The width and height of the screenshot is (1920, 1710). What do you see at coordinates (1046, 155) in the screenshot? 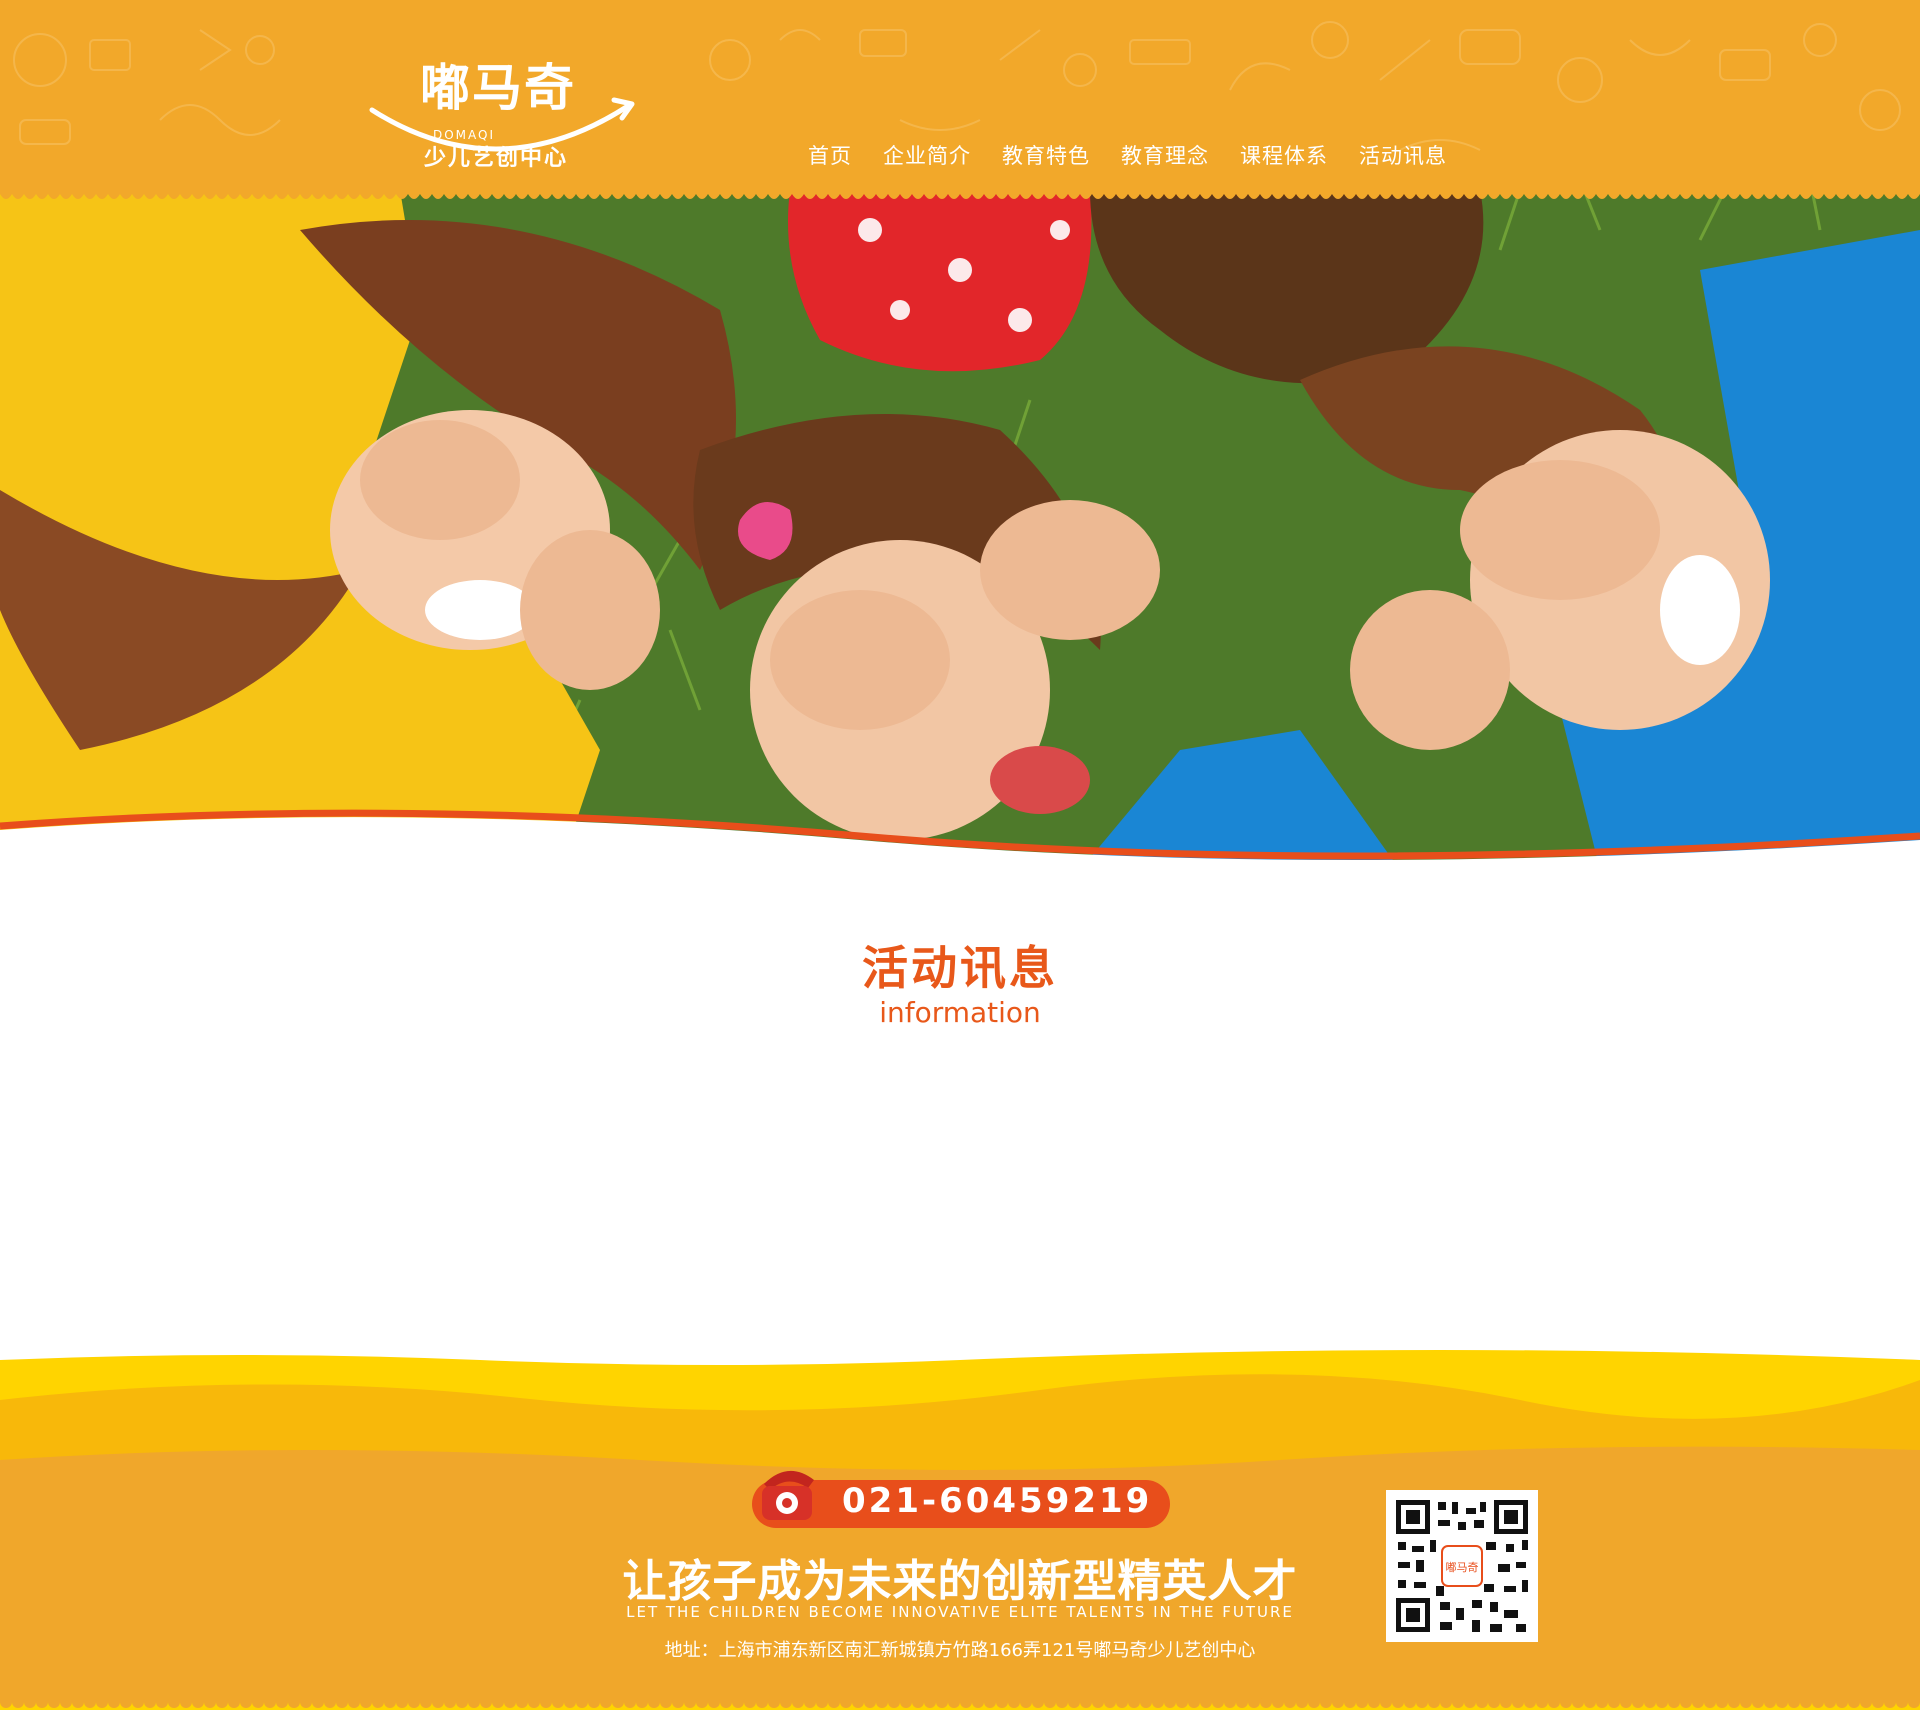
I see `nav-item-features: 教育特色` at bounding box center [1046, 155].